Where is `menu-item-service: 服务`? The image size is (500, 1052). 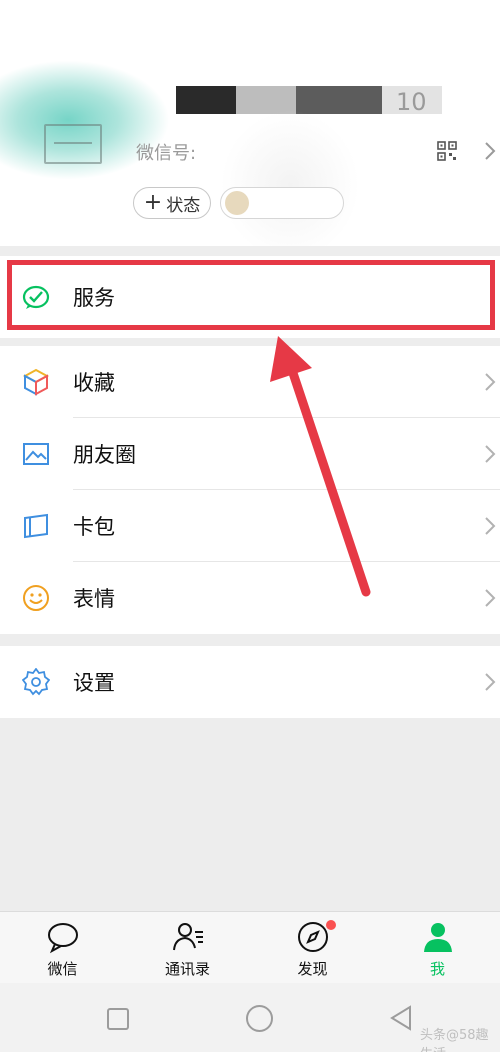 menu-item-service: 服务 is located at coordinates (250, 297).